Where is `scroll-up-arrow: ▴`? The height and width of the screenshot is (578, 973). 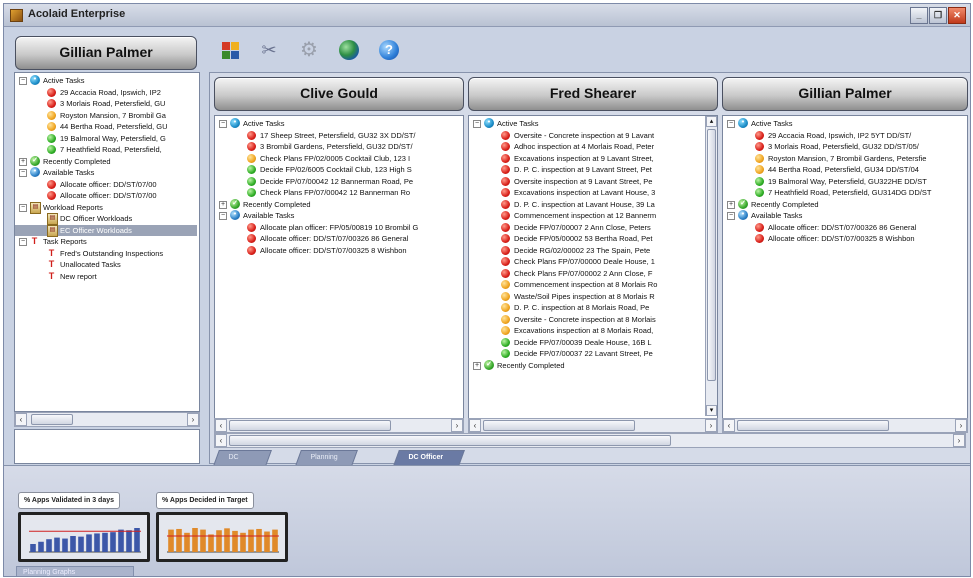 scroll-up-arrow: ▴ is located at coordinates (711, 121).